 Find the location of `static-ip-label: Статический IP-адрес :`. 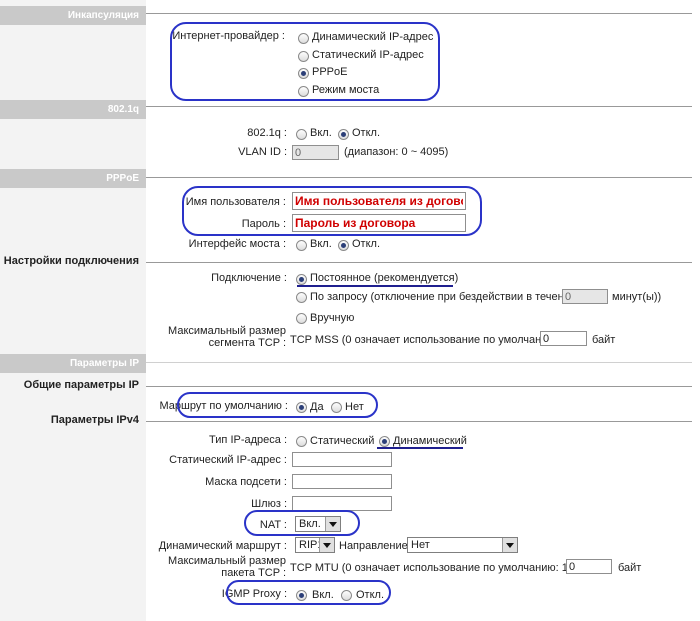

static-ip-label: Статический IP-адрес : is located at coordinates (228, 460).